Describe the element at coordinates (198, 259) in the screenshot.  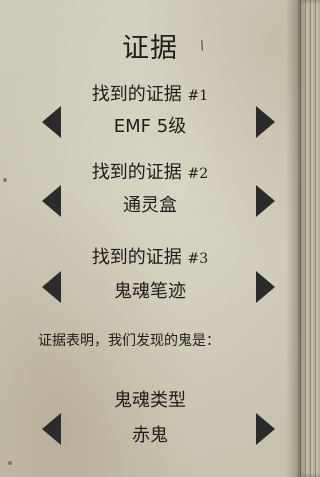
I see `evidence-3-number: #3` at that location.